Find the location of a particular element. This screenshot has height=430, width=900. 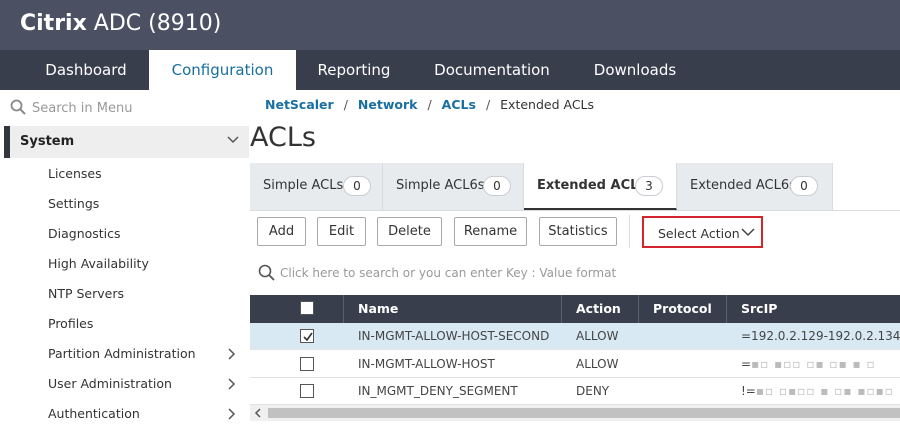

brand-bold: Citrix is located at coordinates (53, 23).